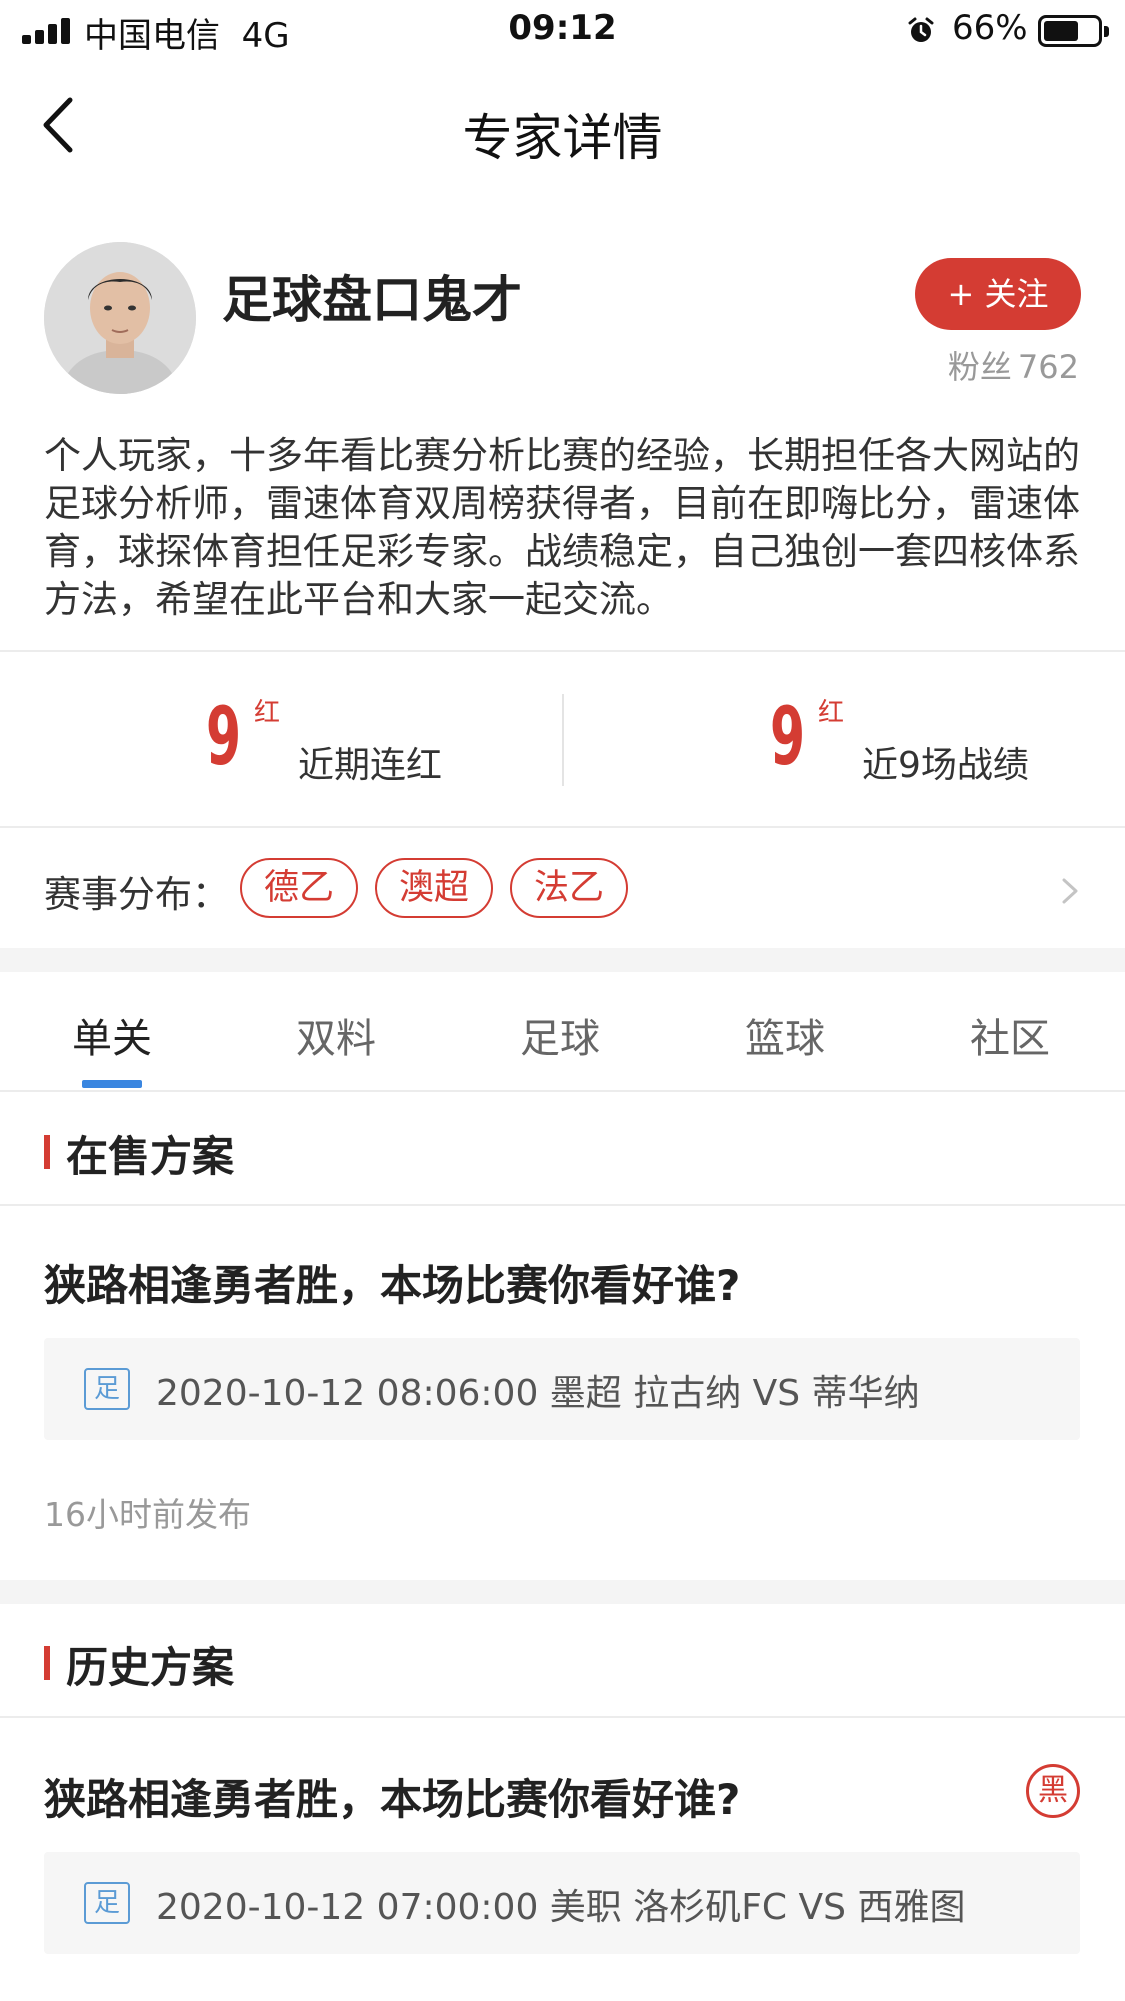  What do you see at coordinates (561, 1907) in the screenshot?
I see `match-info: 2020-10-12 07:00:00 美职 洛杉矶FC VS 西雅图` at bounding box center [561, 1907].